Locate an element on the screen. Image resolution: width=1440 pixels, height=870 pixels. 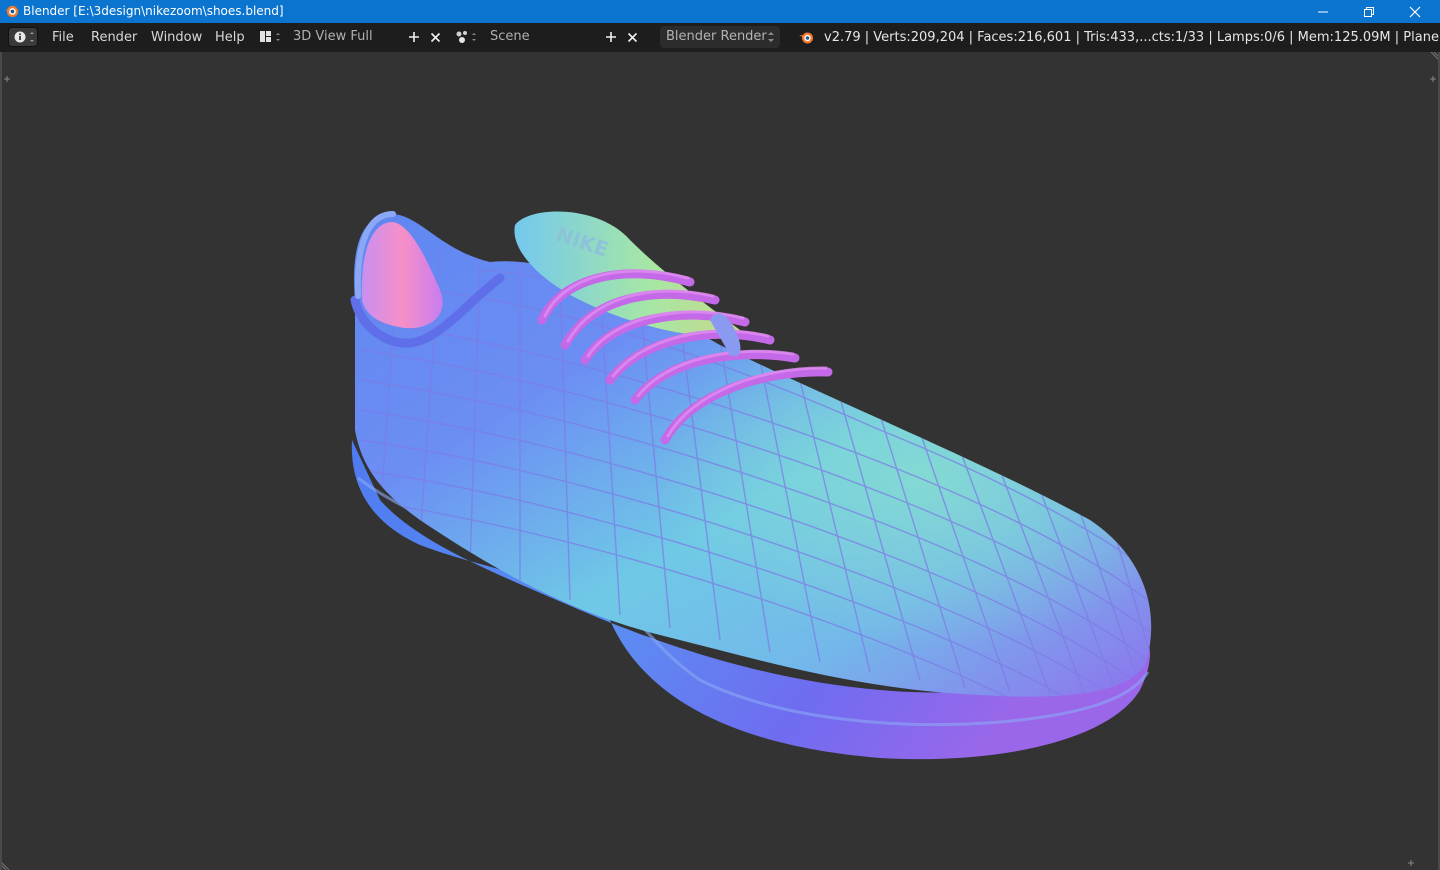
menu-window: Window is located at coordinates (176, 37).